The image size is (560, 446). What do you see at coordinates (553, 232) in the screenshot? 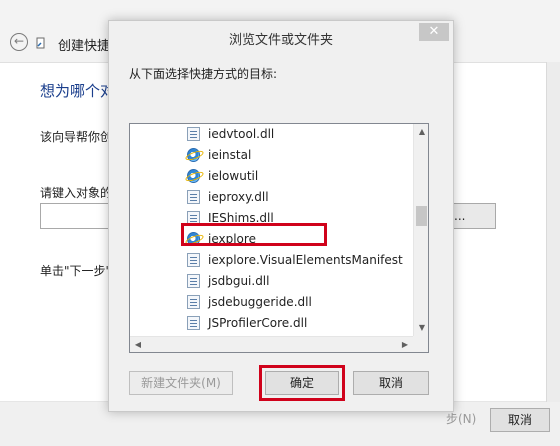
I see `wizard-right-edge` at bounding box center [553, 232].